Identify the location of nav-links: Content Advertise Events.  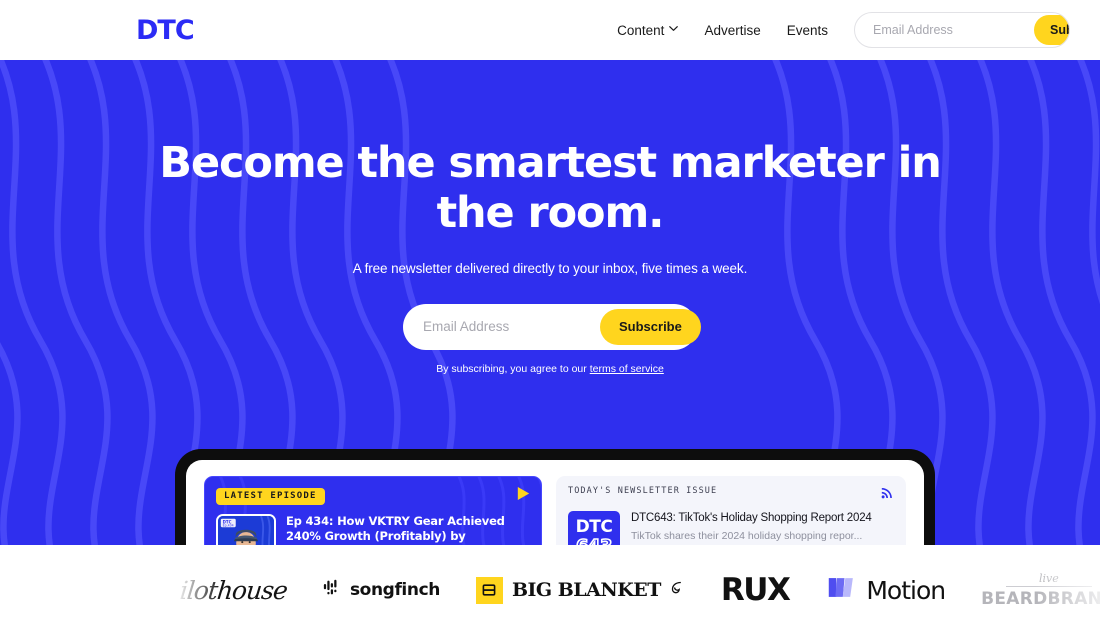
(722, 30).